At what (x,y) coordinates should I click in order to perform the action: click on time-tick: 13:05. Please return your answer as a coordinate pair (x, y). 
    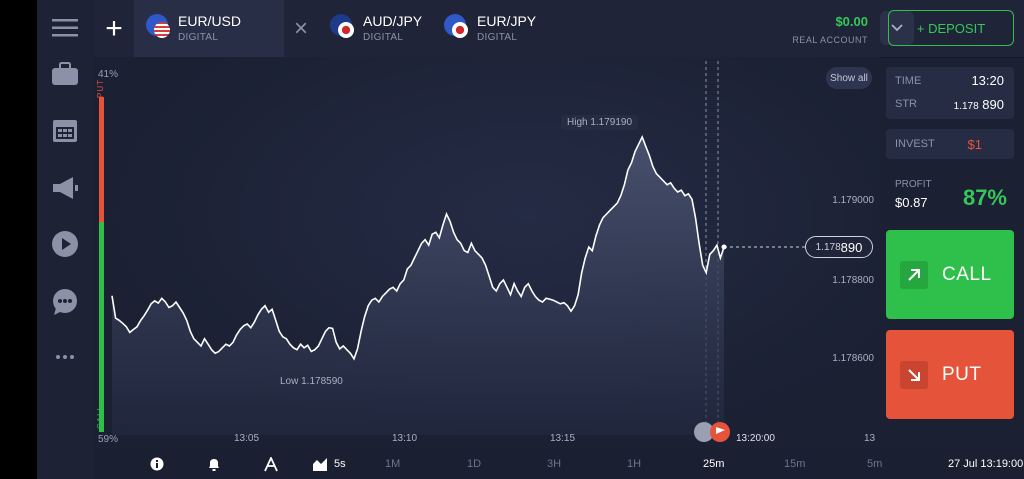
    Looking at the image, I should click on (247, 438).